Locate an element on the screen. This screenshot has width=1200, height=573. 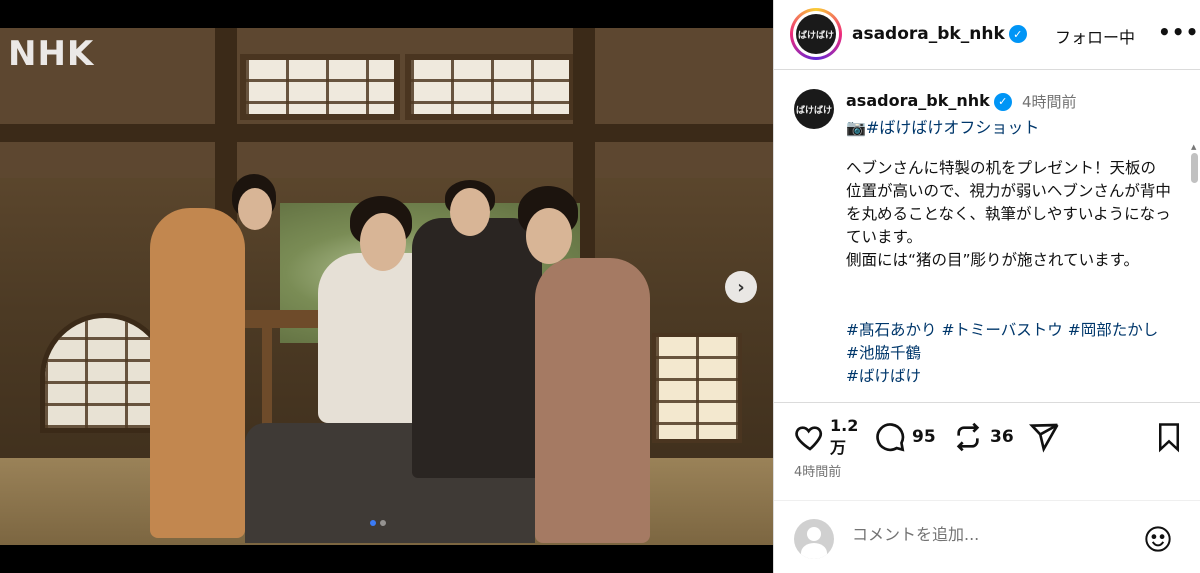
photo-person-right is located at coordinates (592, 400).